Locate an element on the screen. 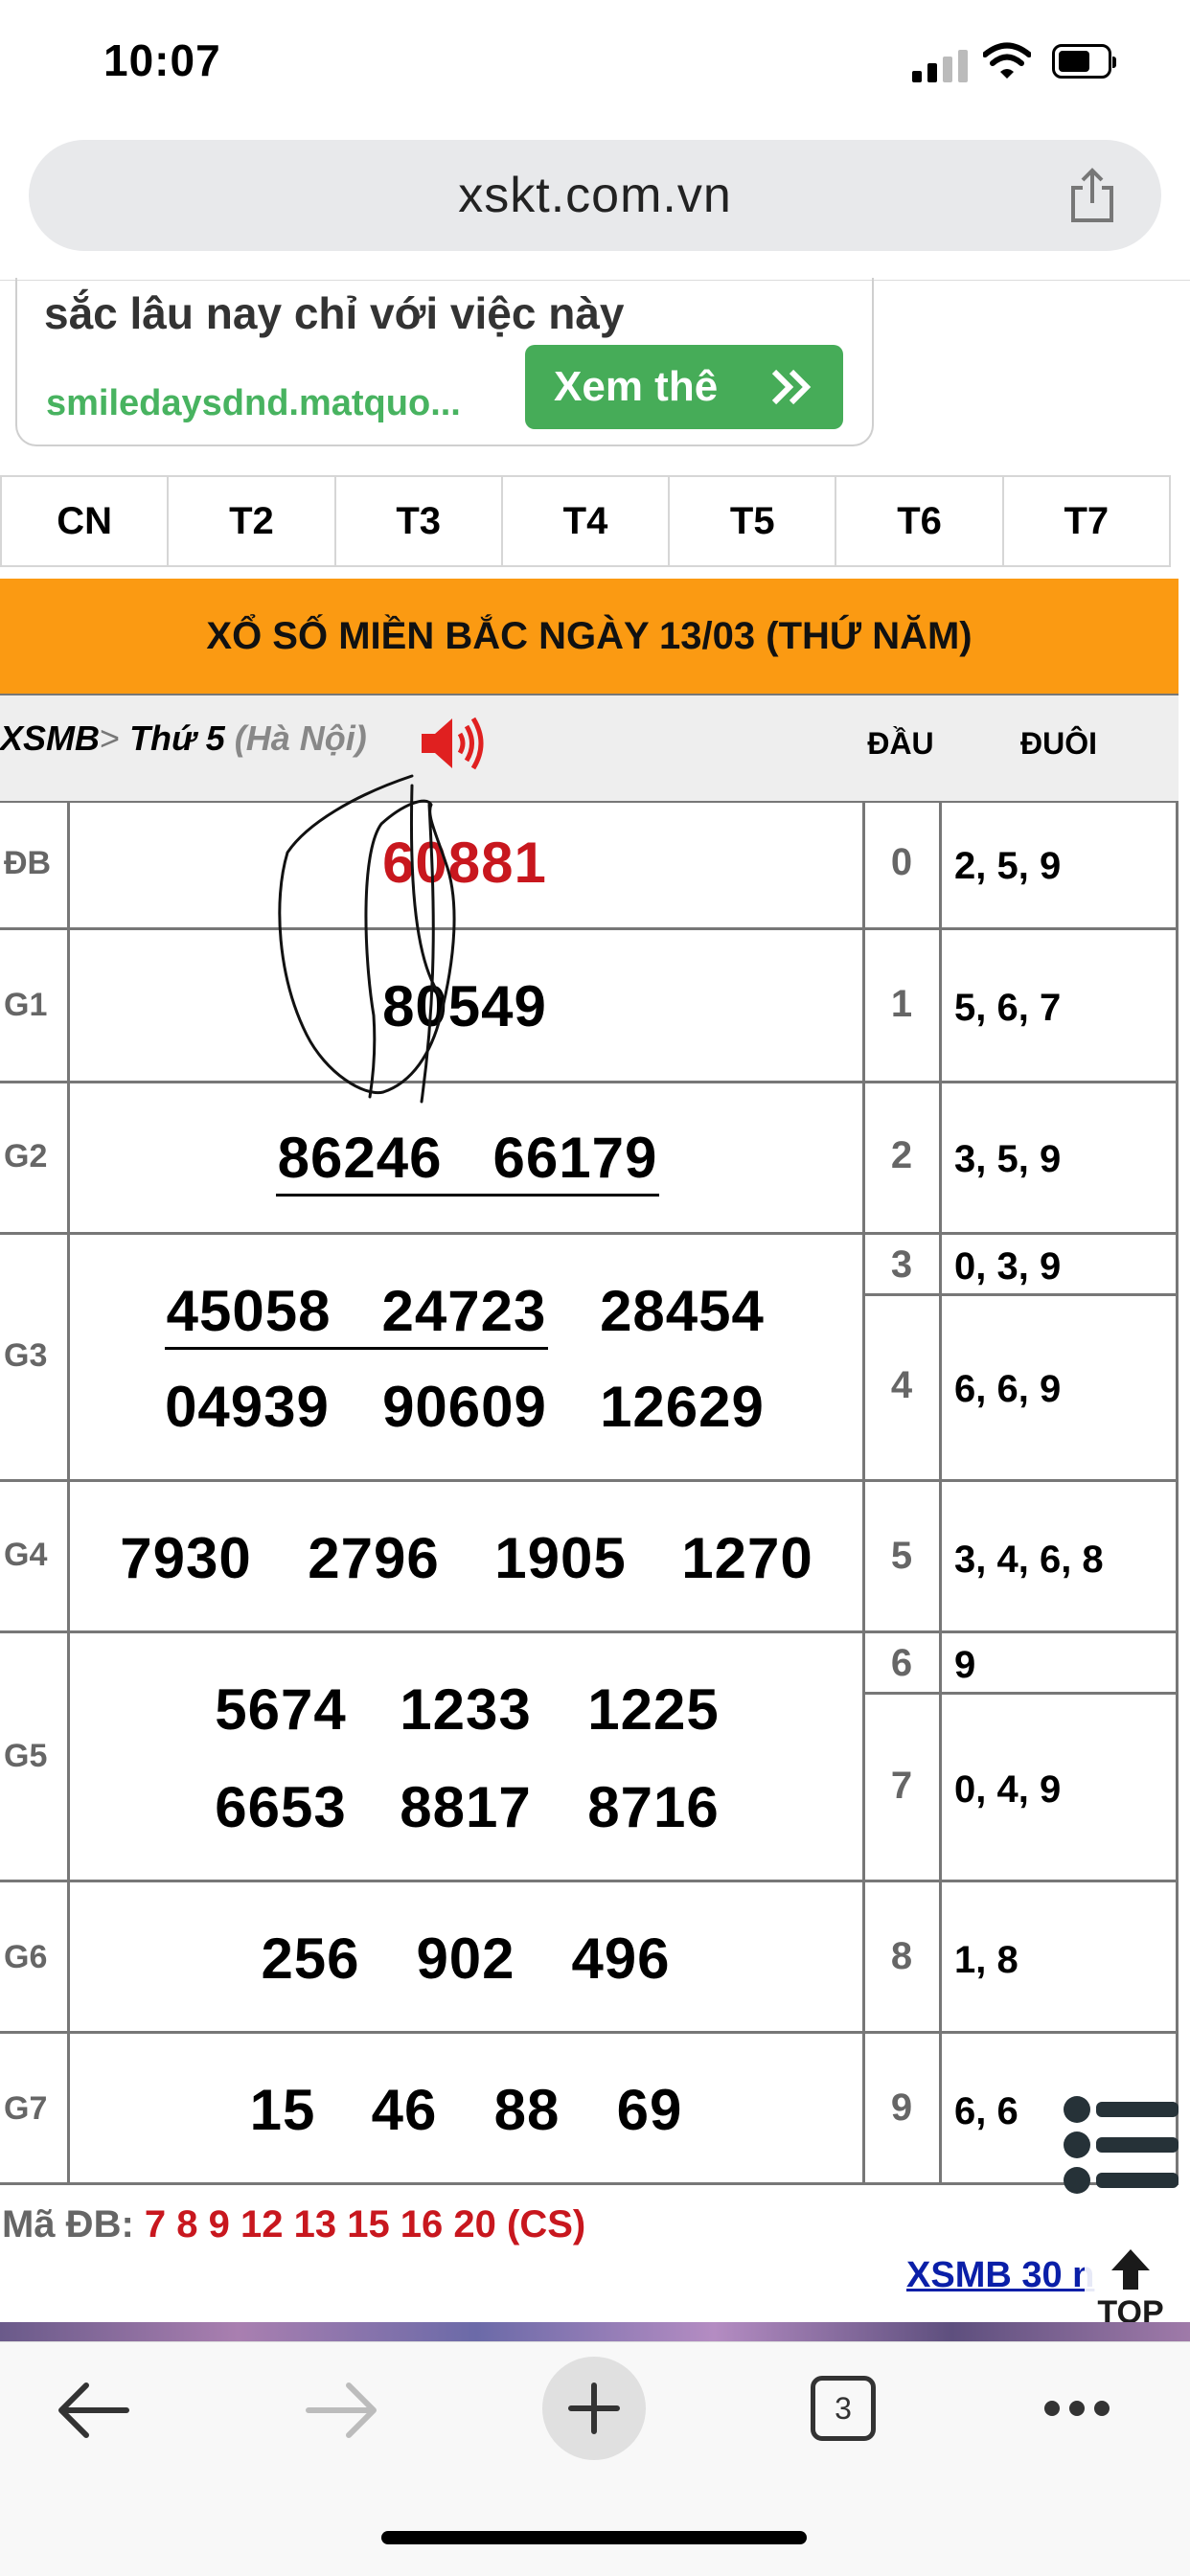 The width and height of the screenshot is (1190, 2576). prize-label-g4: G4 is located at coordinates (26, 1555).